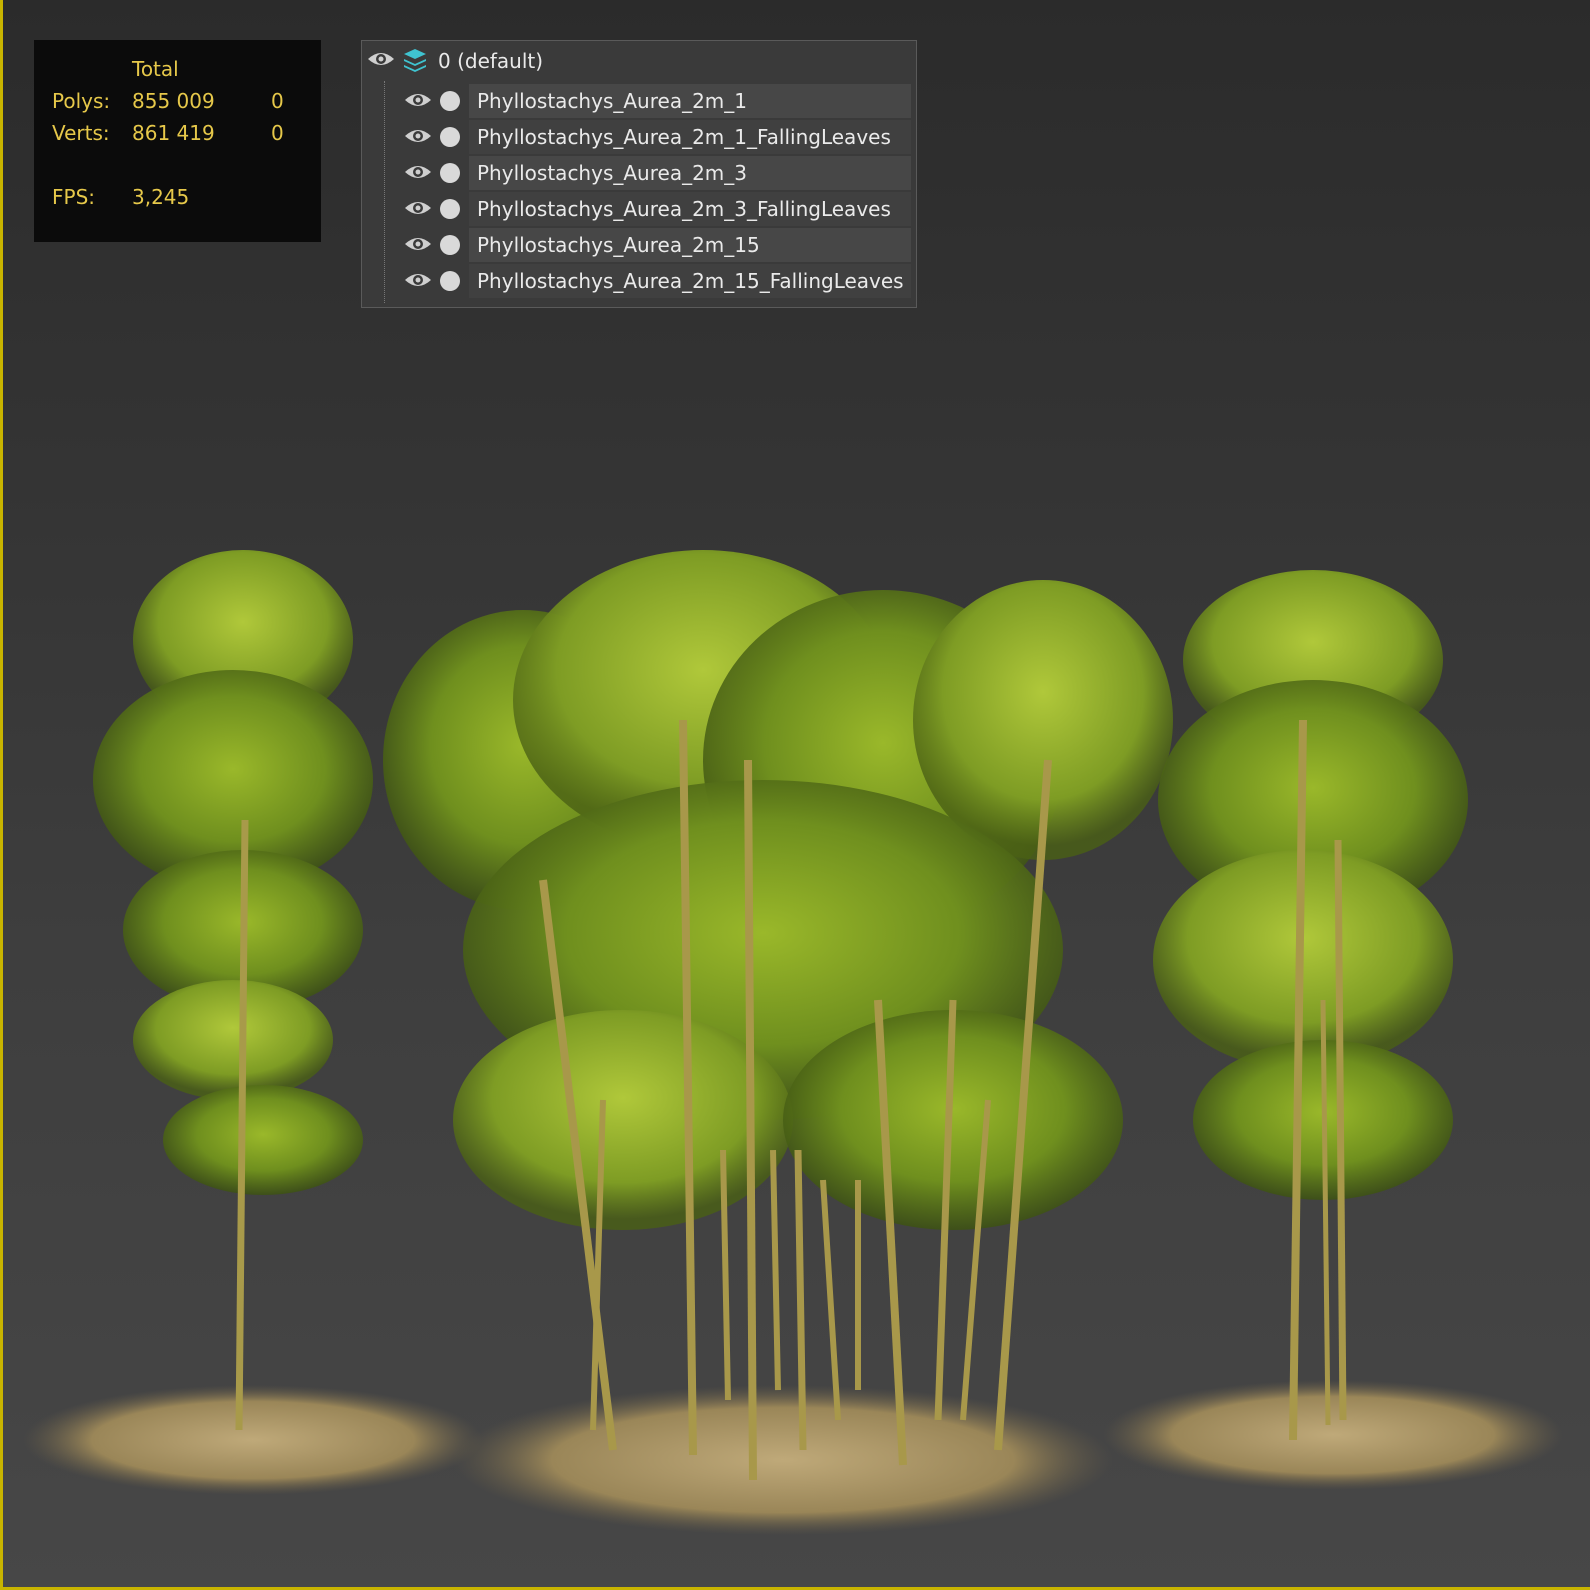 Image resolution: width=1590 pixels, height=1590 pixels. Describe the element at coordinates (415, 60) in the screenshot. I see `layer-stack-icon` at that location.